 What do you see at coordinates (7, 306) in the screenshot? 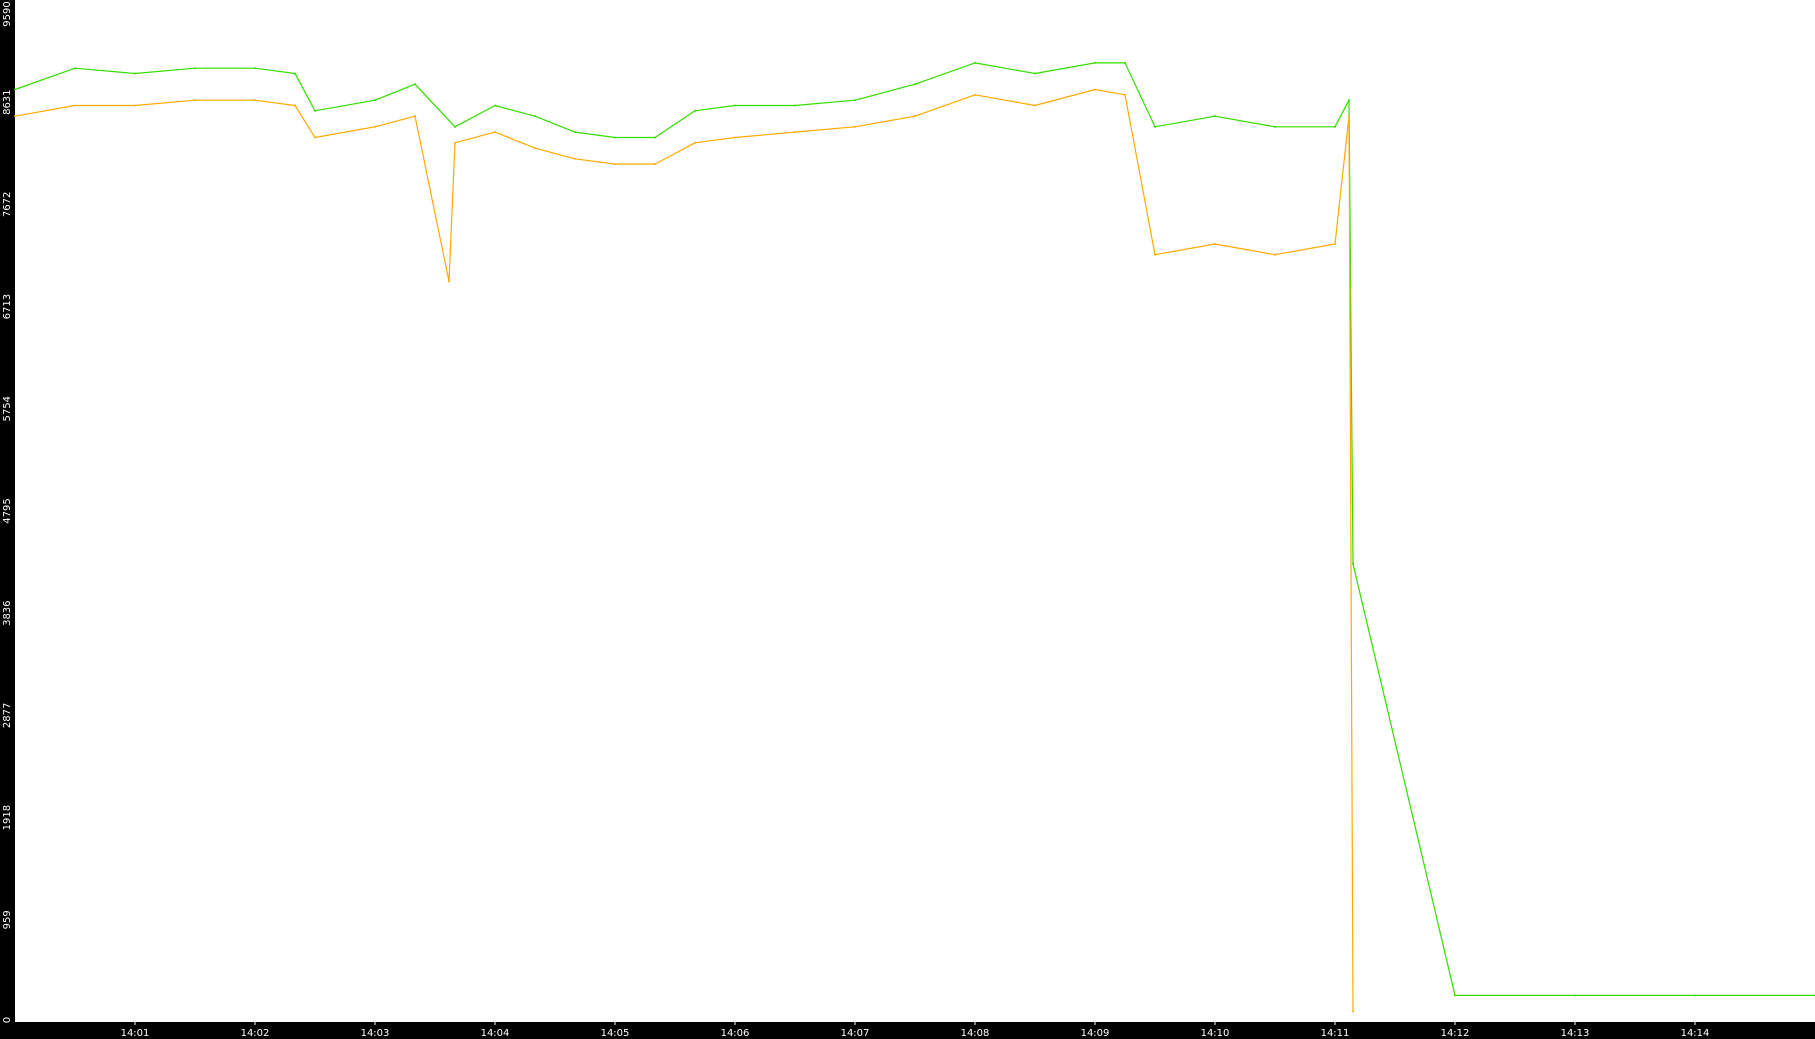
I see `y-tick-label: 6713` at bounding box center [7, 306].